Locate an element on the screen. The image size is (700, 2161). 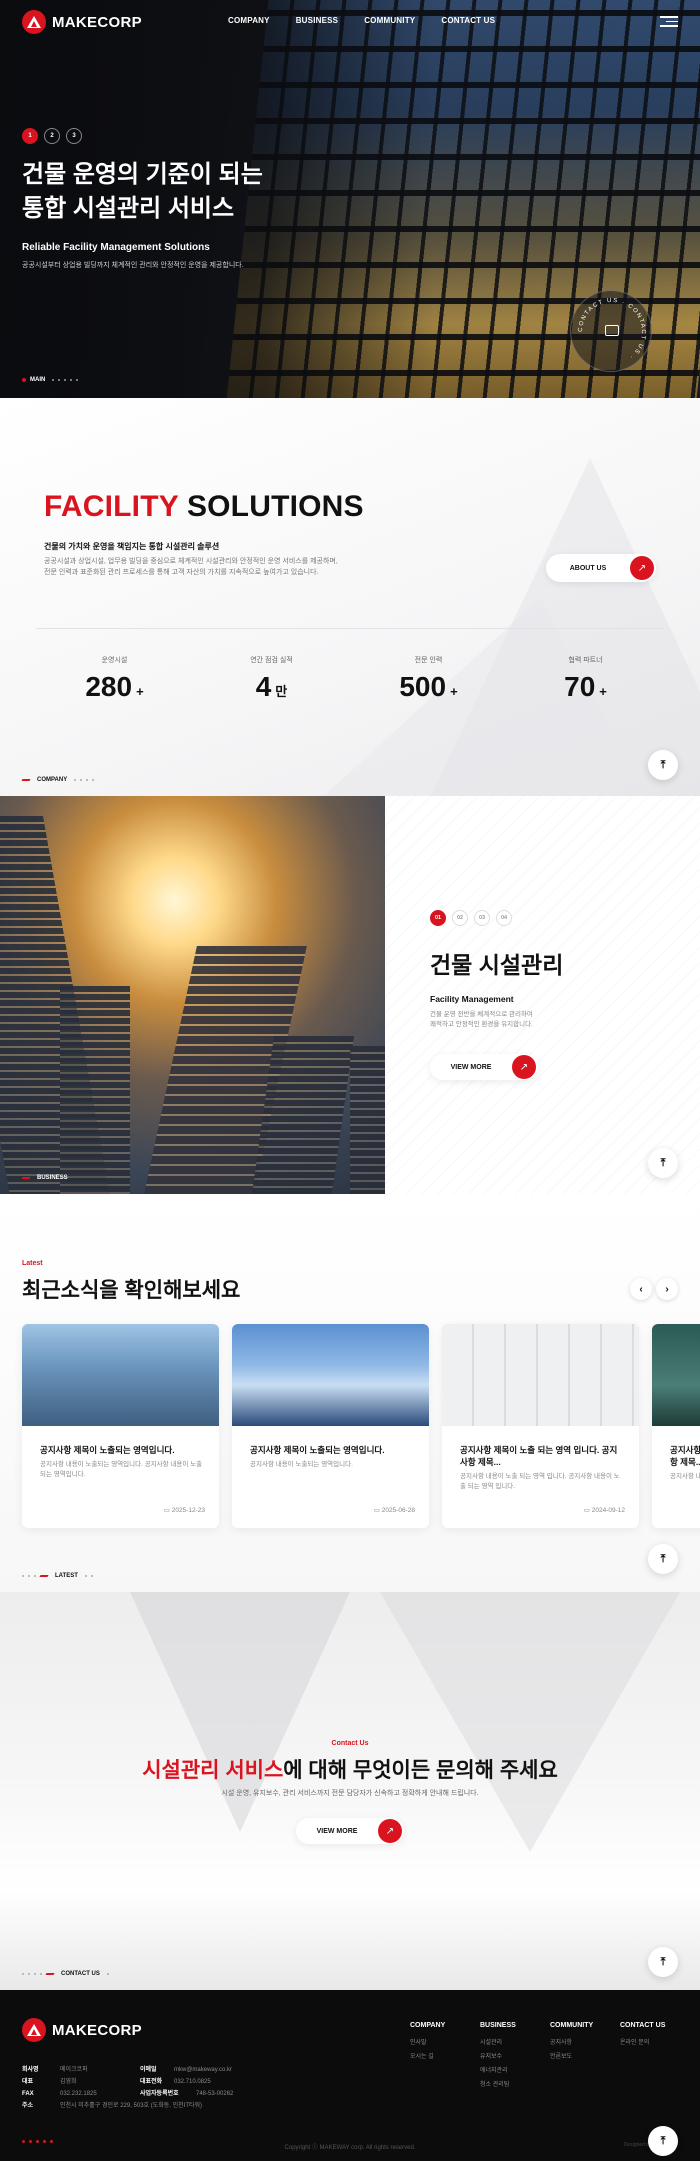
logo-text: MAKECORP is located at coordinates (97, 22).